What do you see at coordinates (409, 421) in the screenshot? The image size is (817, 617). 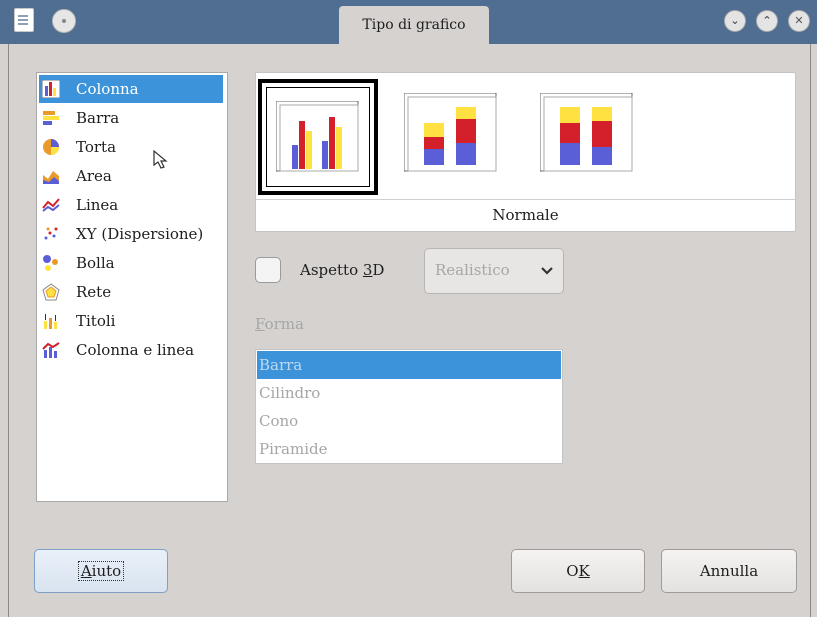 I see `shape-item-cono: Cono` at bounding box center [409, 421].